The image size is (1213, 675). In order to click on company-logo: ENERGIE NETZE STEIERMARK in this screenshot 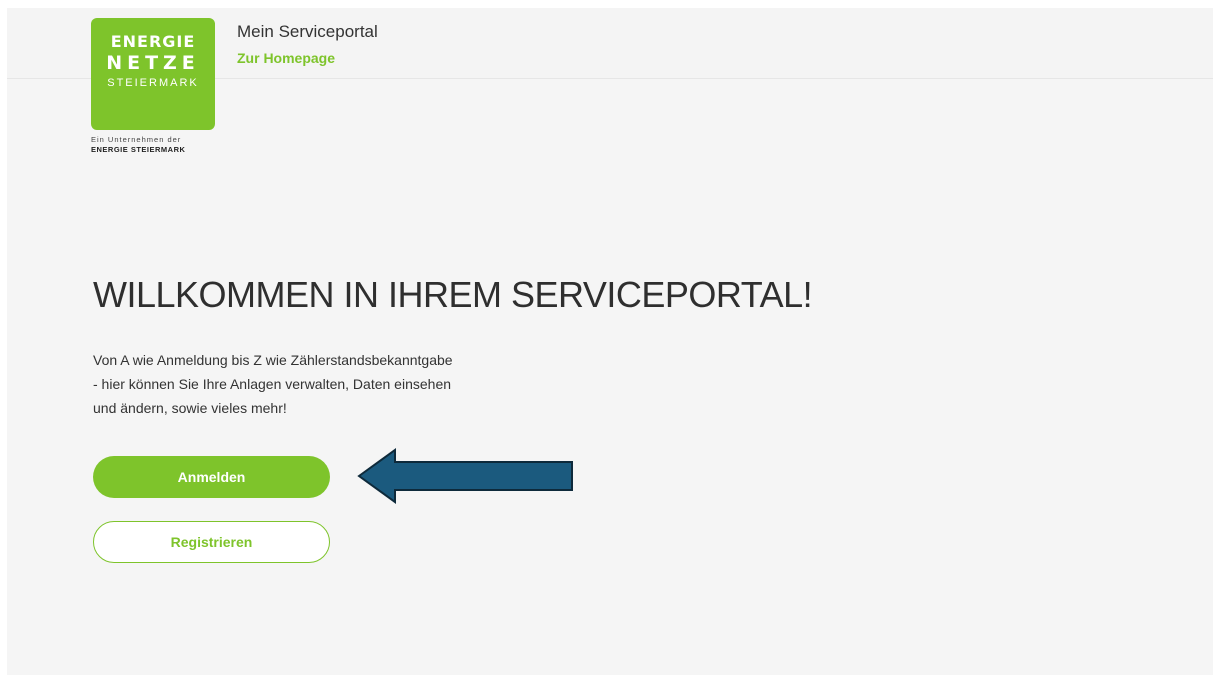, I will do `click(153, 74)`.